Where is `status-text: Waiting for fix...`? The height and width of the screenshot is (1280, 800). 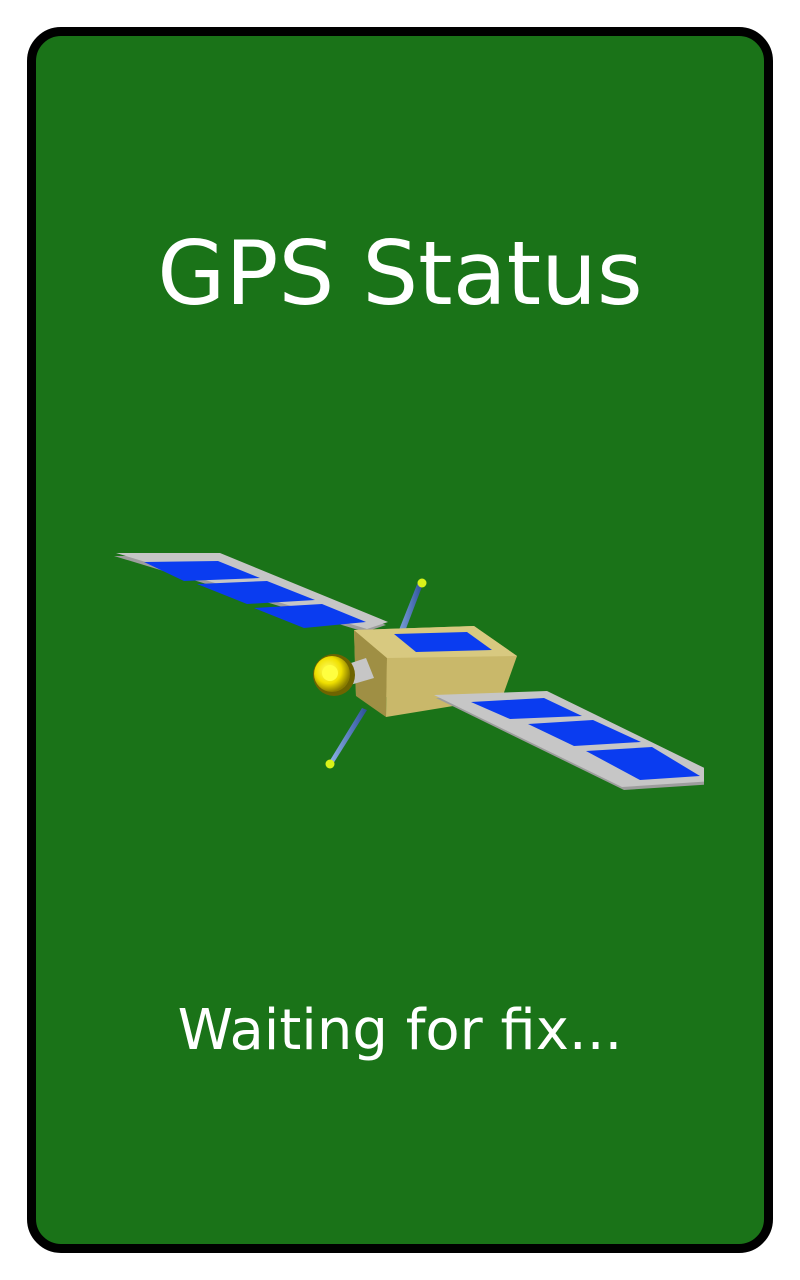
status-text: Waiting for fix... is located at coordinates (400, 1030).